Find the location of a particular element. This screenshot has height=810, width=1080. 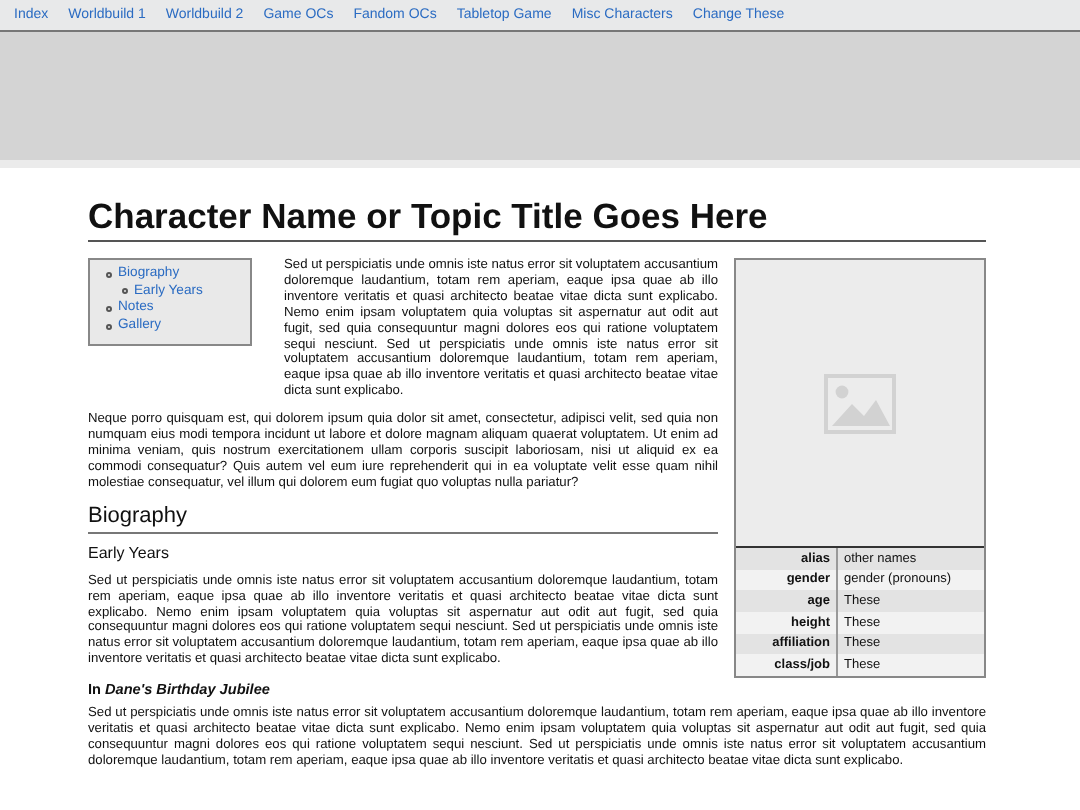

image-placeholder-icon is located at coordinates (860, 403).